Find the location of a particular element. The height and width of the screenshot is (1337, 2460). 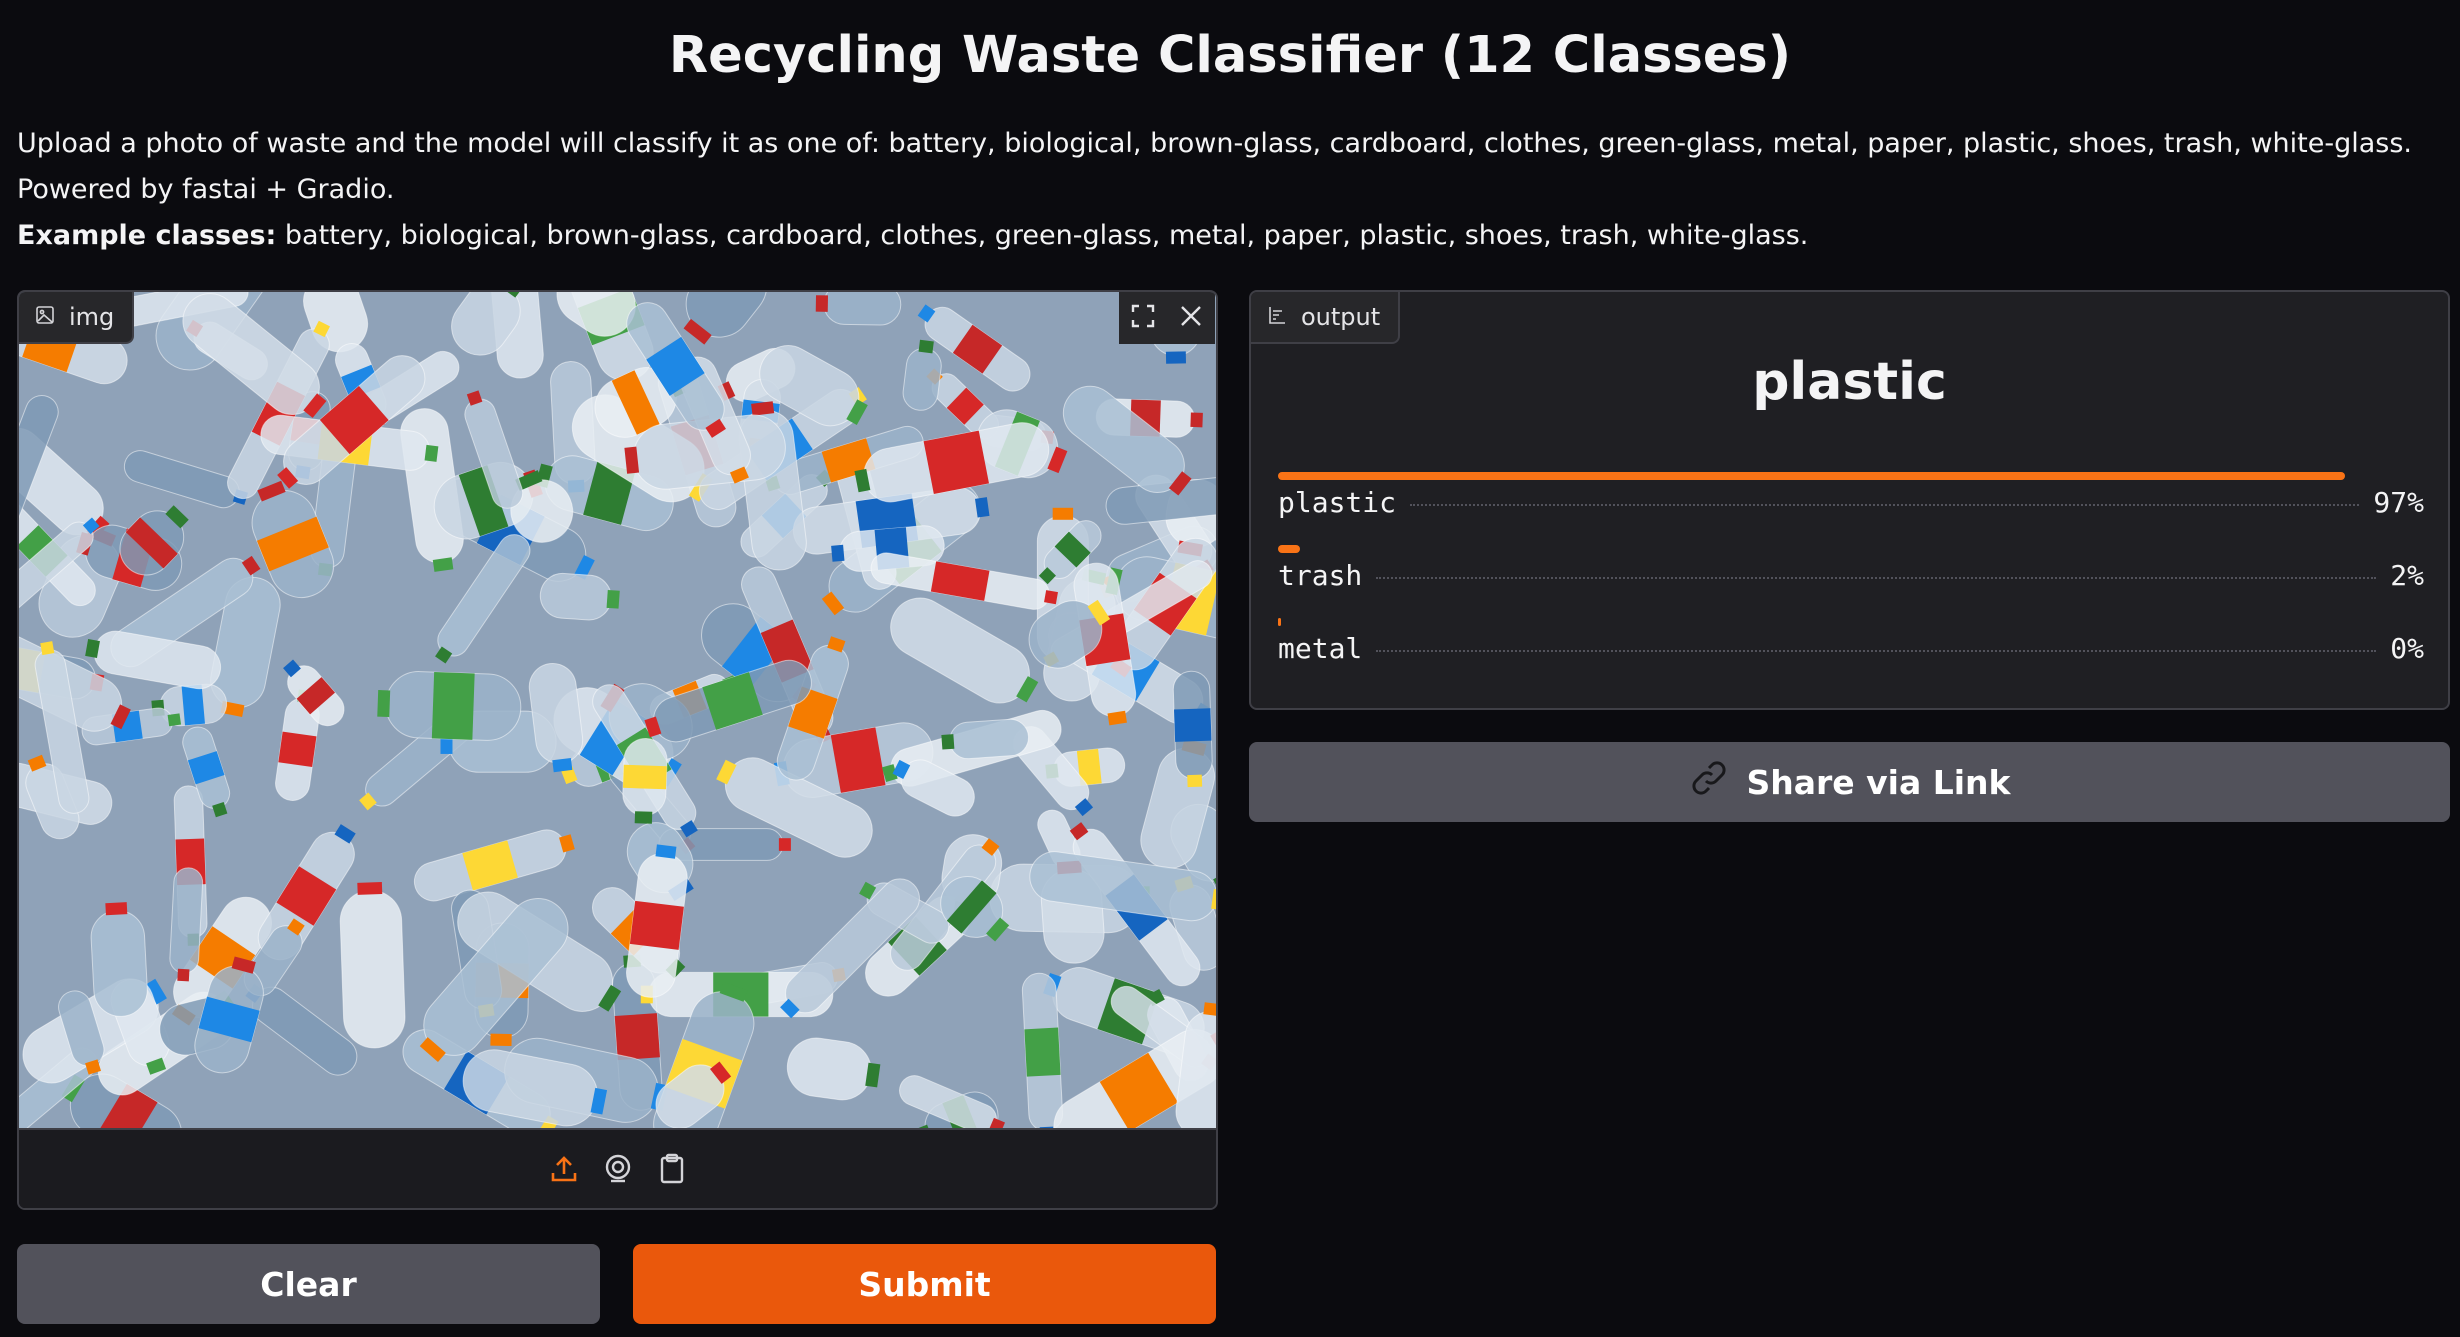

fullscreen-icon is located at coordinates (1143, 318).